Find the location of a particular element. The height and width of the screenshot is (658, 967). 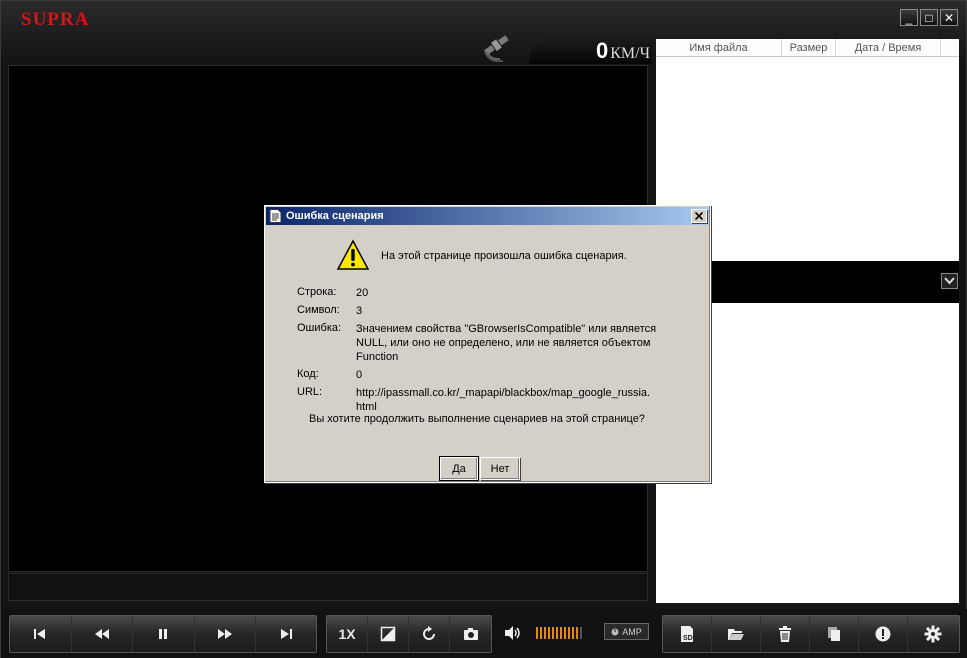

volume-meter is located at coordinates (559, 633).